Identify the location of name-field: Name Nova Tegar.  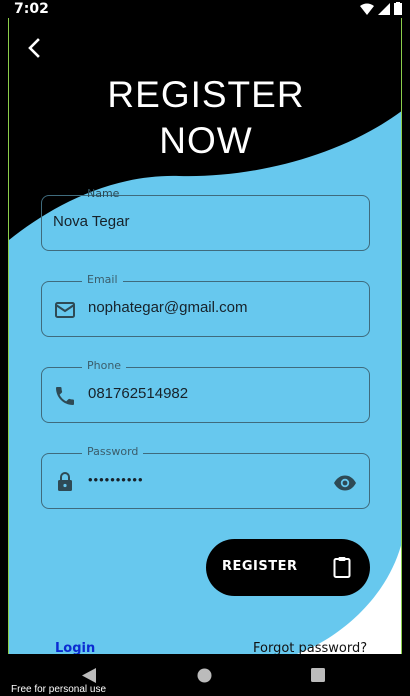
(205, 219).